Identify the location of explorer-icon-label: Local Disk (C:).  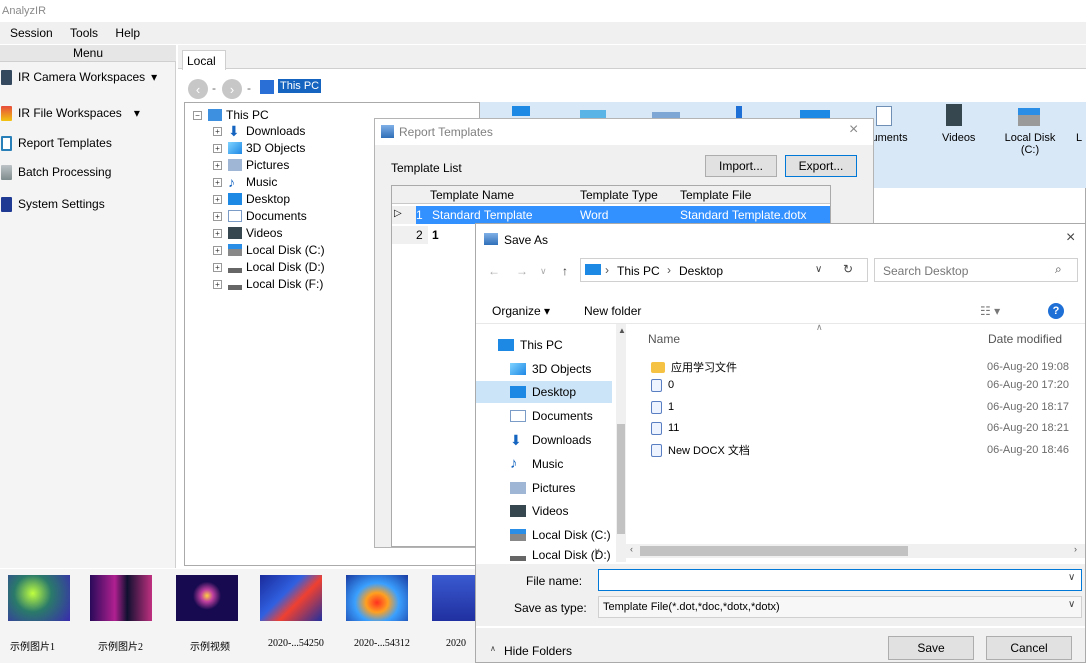
(1030, 144).